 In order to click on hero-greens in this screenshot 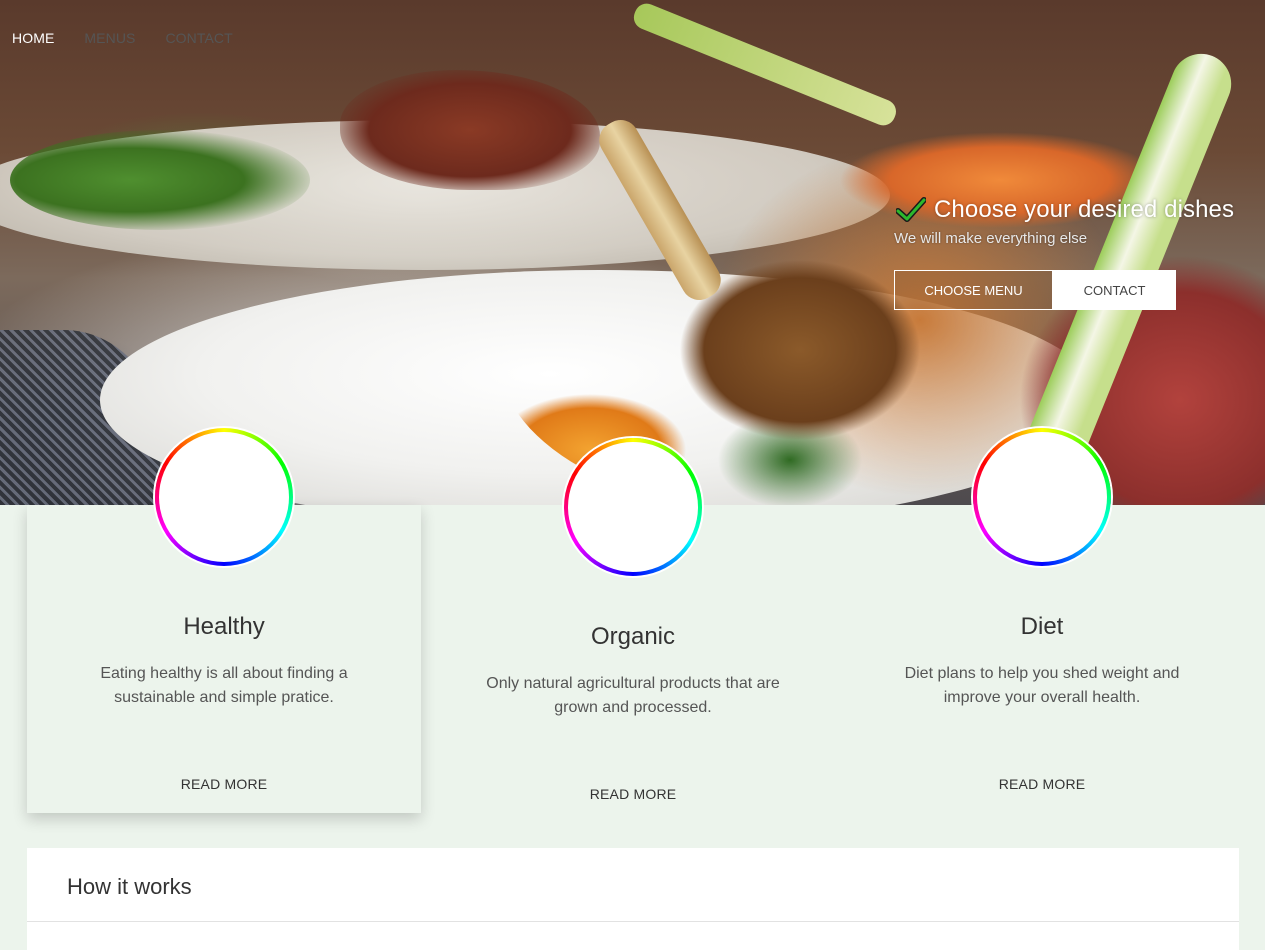, I will do `click(160, 180)`.